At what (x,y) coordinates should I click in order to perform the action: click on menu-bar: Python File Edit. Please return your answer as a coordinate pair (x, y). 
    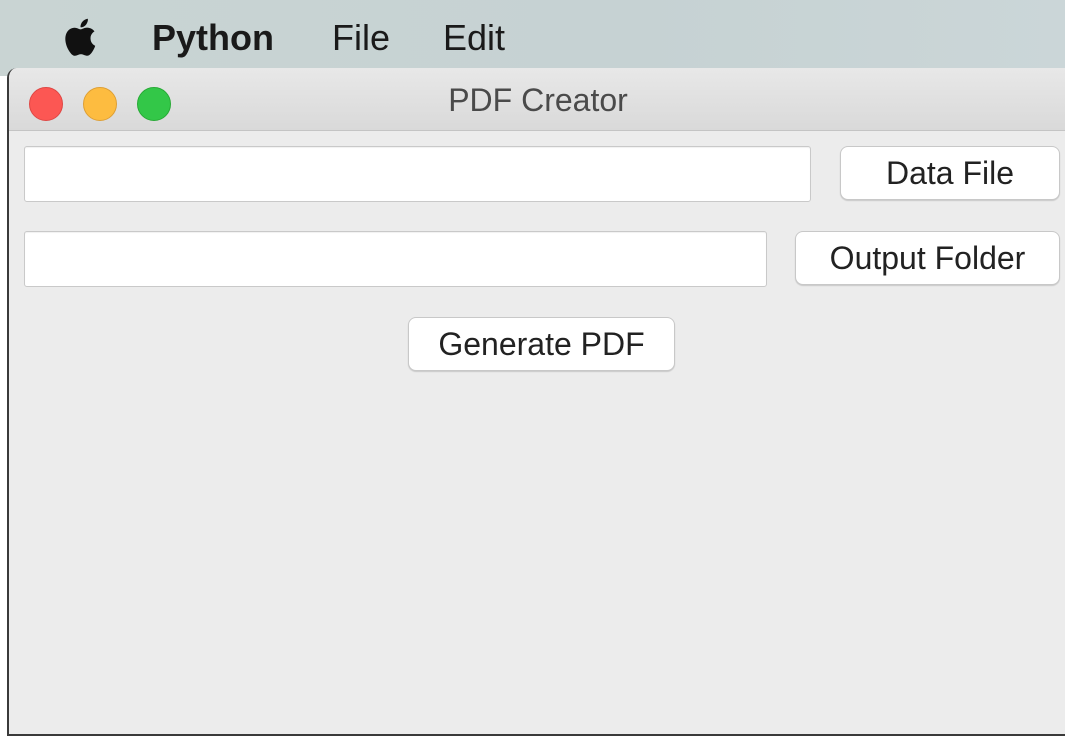
    Looking at the image, I should click on (532, 38).